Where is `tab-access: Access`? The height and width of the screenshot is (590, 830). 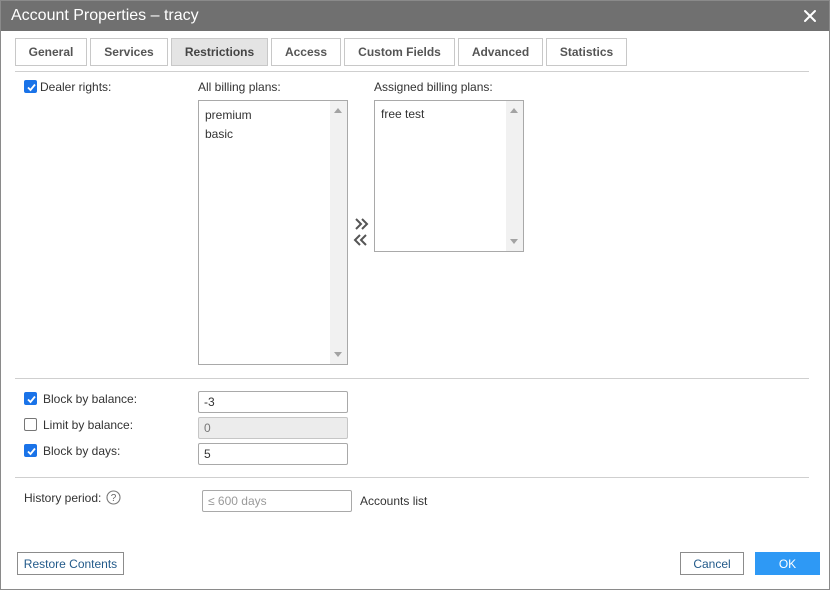
tab-access: Access is located at coordinates (306, 52).